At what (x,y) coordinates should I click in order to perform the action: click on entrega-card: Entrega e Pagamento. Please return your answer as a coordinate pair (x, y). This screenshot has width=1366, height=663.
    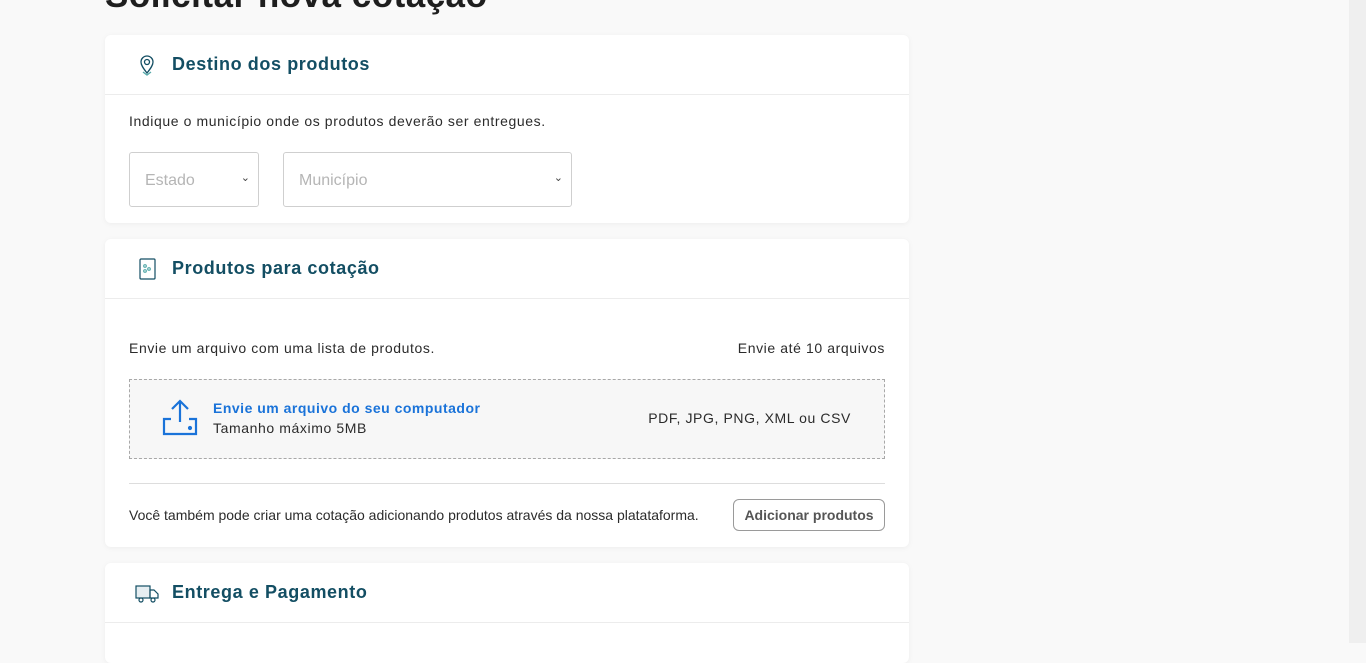
    Looking at the image, I should click on (507, 613).